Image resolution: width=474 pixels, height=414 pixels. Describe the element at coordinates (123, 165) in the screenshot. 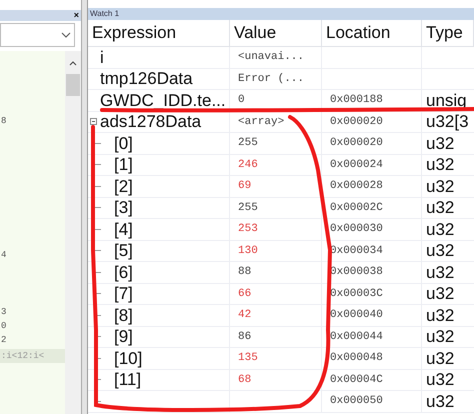

I see `expression-cell: [1]` at that location.